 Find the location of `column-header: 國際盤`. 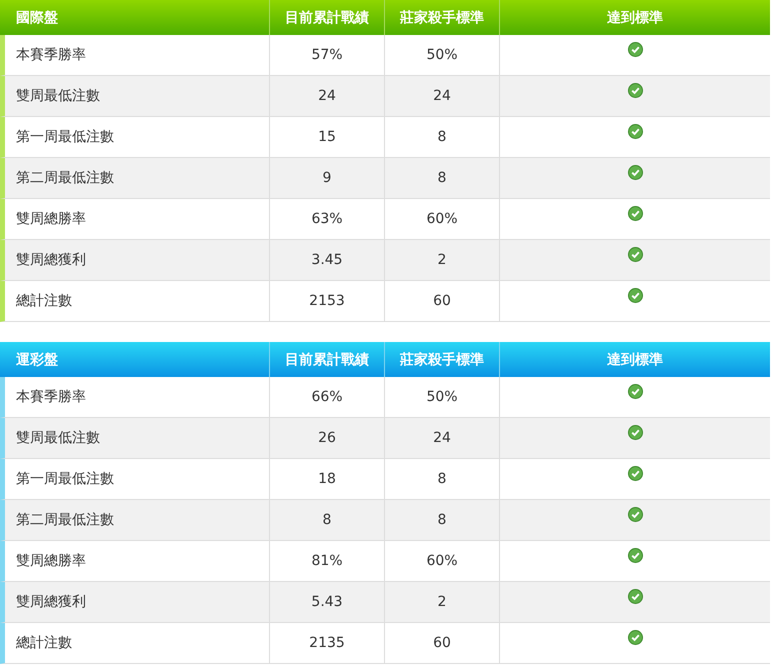

column-header: 國際盤 is located at coordinates (134, 17).